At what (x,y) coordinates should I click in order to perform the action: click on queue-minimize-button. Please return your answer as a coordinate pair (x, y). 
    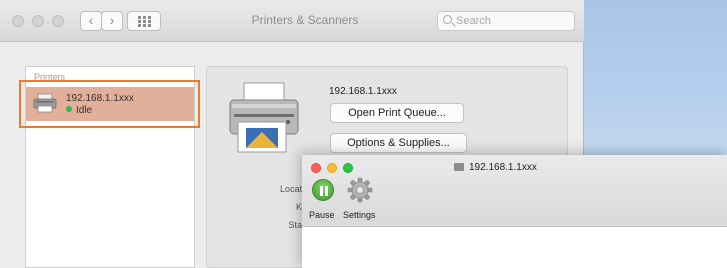
    Looking at the image, I should click on (332, 168).